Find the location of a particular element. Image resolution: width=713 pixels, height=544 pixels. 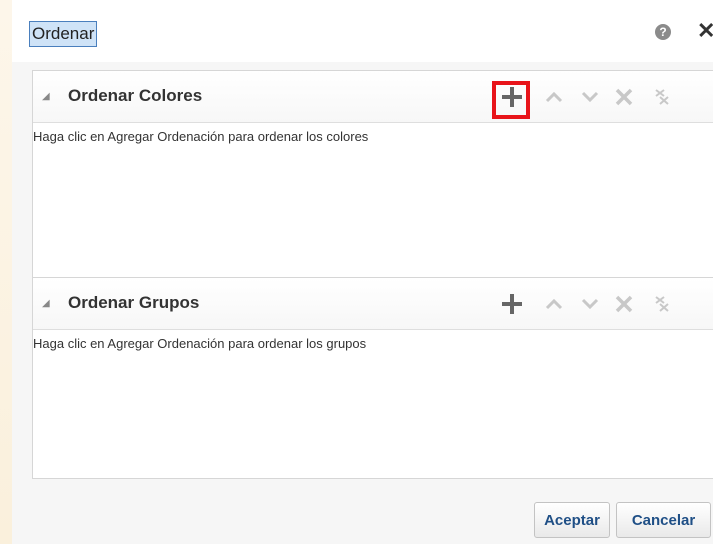

sort-colors-header: ◢ Ordenar Colores is located at coordinates (373, 97).